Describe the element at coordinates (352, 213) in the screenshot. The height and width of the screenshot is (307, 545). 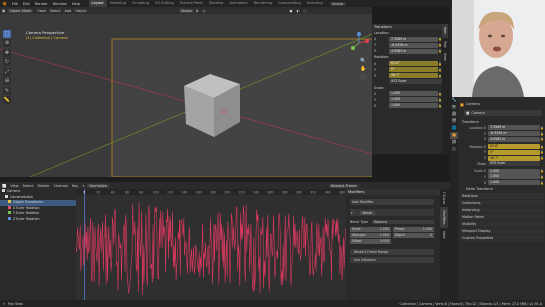
I see `collapse-icon: ▾` at that location.